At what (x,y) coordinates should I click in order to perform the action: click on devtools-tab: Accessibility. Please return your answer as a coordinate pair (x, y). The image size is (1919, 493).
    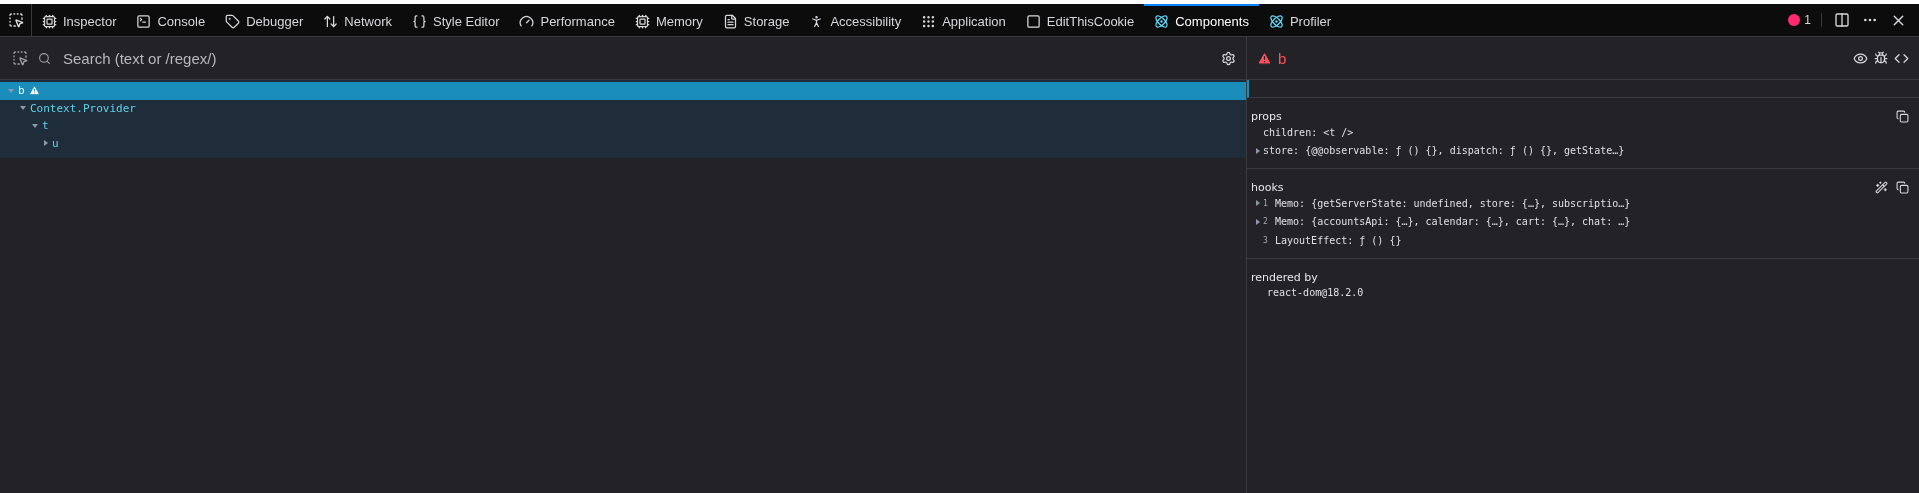
    Looking at the image, I should click on (855, 20).